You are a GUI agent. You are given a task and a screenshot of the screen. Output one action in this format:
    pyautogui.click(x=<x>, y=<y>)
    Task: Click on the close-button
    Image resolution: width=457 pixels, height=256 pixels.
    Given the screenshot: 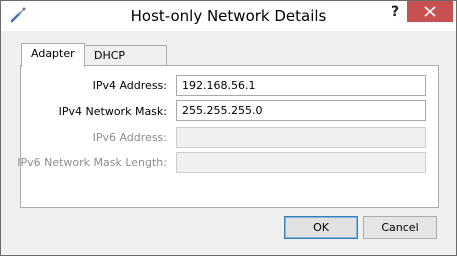 What is the action you would take?
    pyautogui.click(x=430, y=11)
    